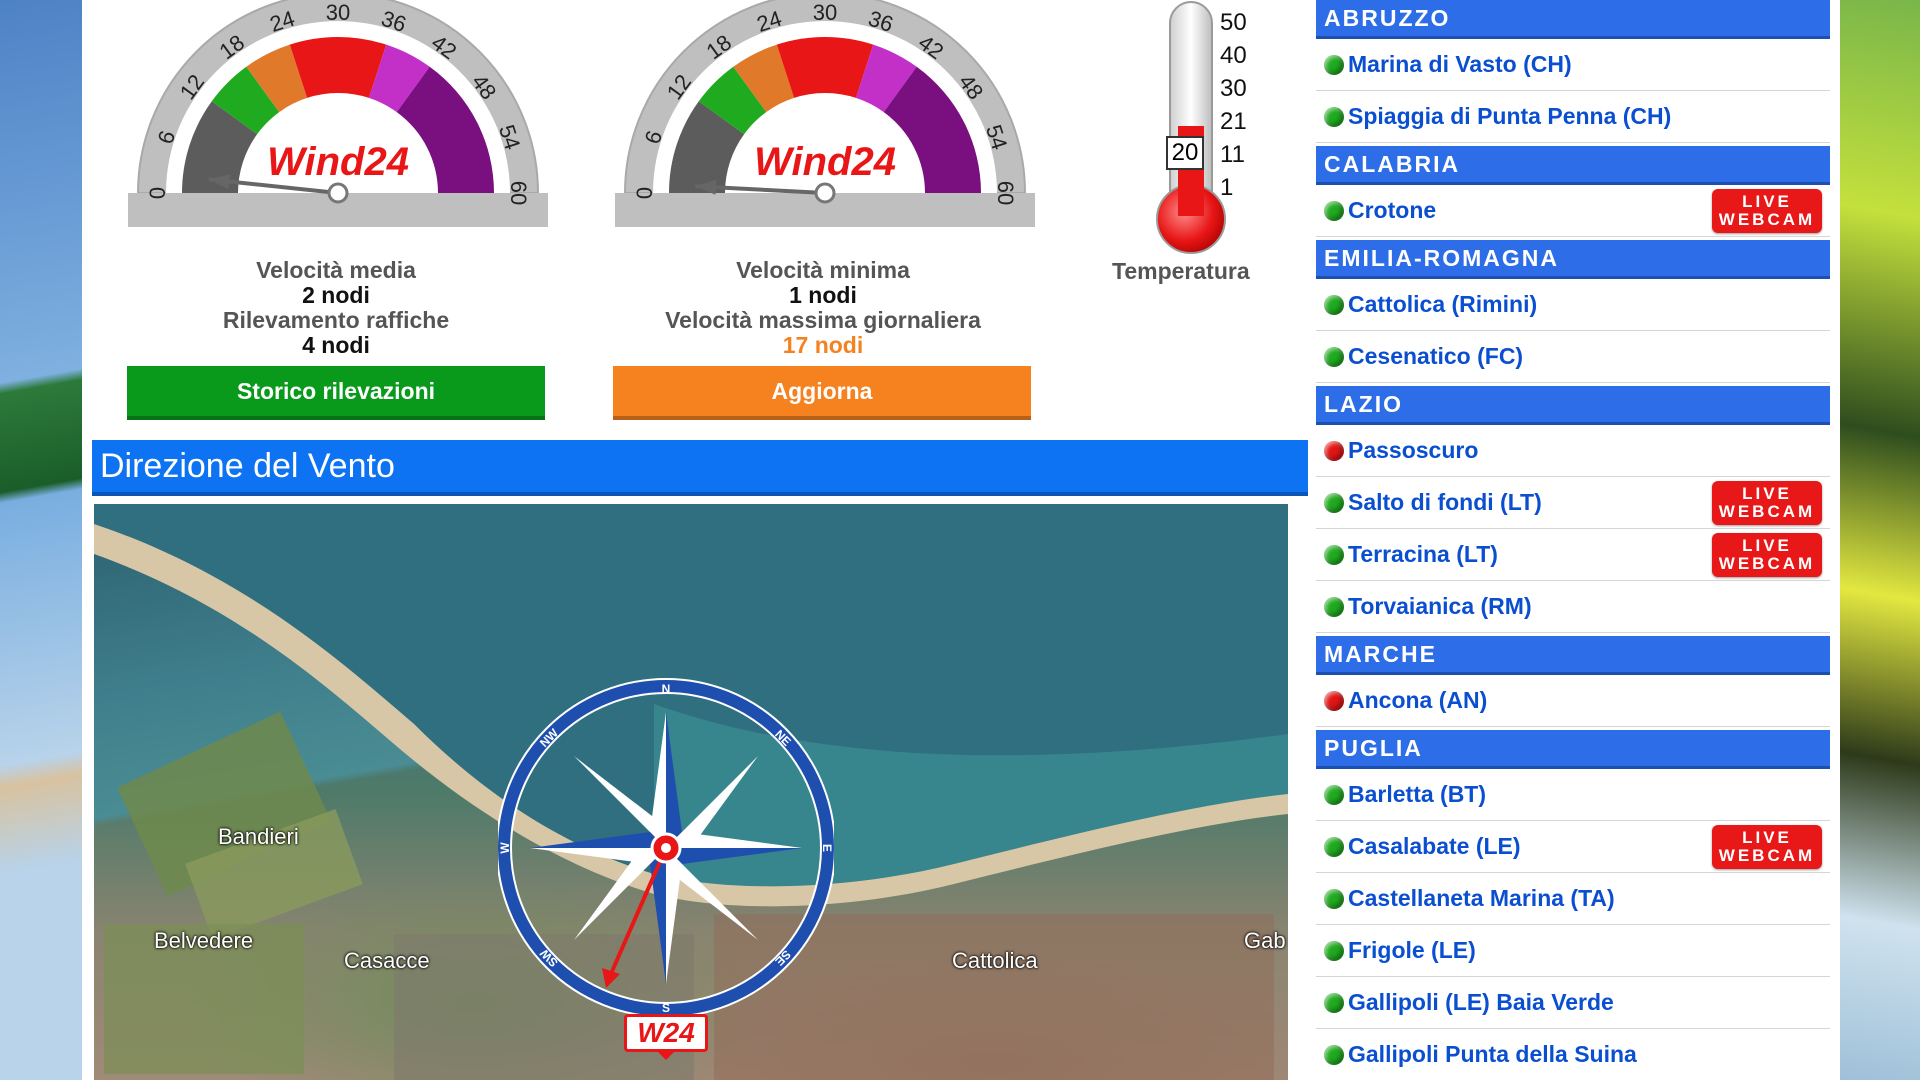 The height and width of the screenshot is (1080, 1920). What do you see at coordinates (1573, 795) in the screenshot?
I see `location-item: Barletta (BT)` at bounding box center [1573, 795].